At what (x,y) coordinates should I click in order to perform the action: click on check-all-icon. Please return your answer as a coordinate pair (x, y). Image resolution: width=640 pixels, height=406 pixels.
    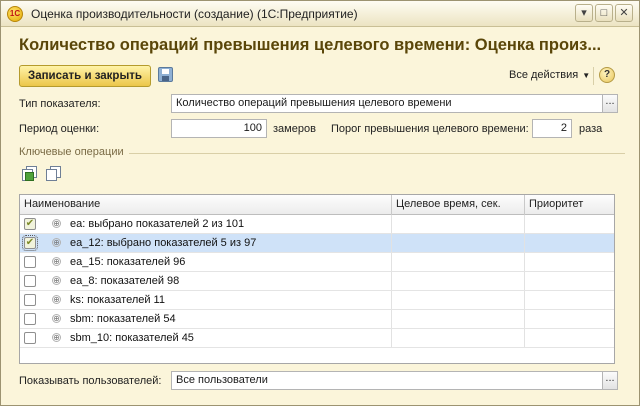
    Looking at the image, I should click on (30, 174).